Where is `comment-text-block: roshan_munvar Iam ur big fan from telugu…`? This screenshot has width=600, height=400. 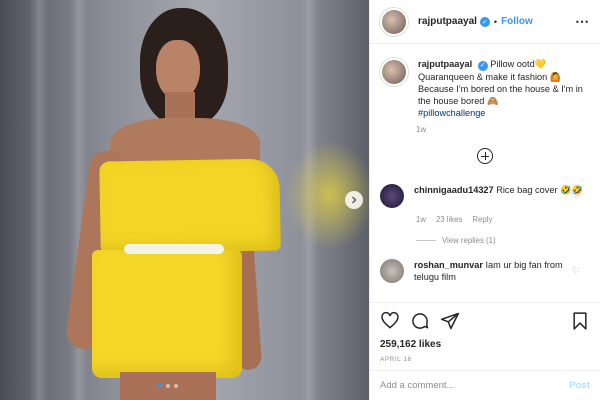
comment-text-block: roshan_munvar Iam ur big fan from telugu… is located at coordinates (499, 271).